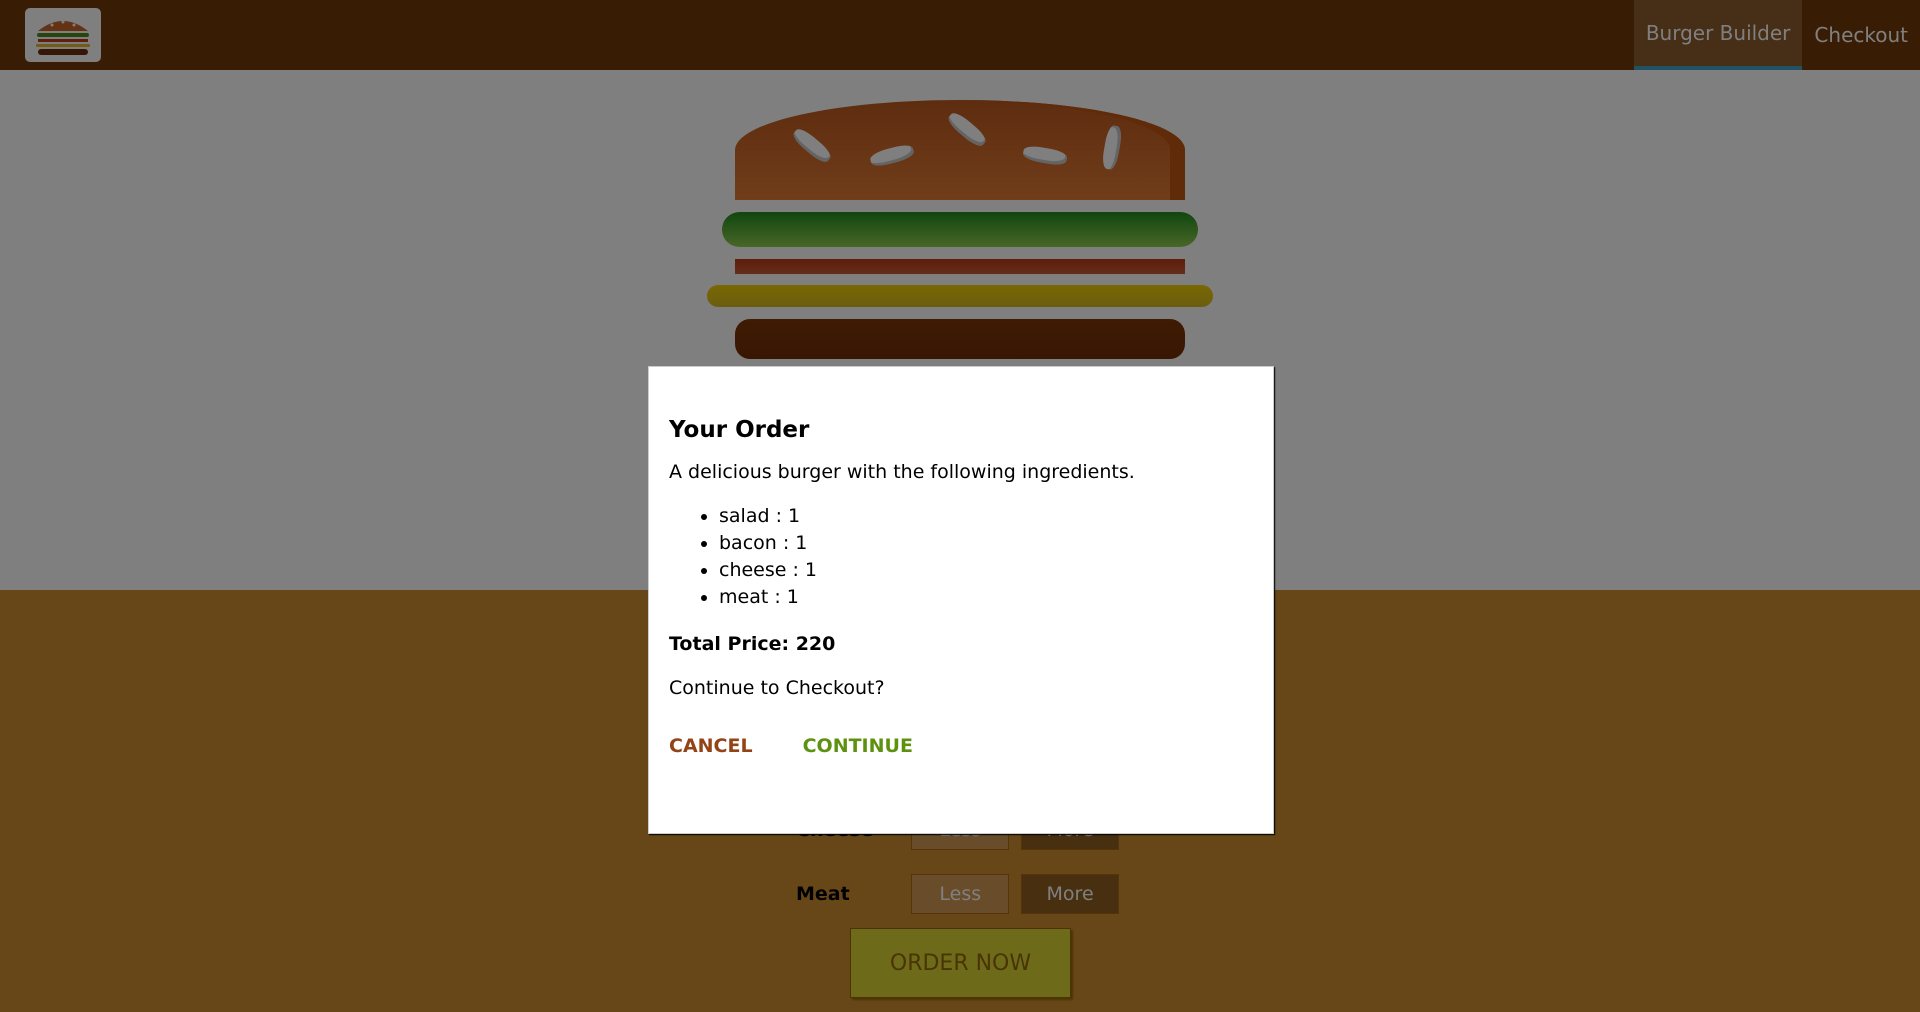  Describe the element at coordinates (777, 688) in the screenshot. I see `continue-question: Continue to Checkout?` at that location.